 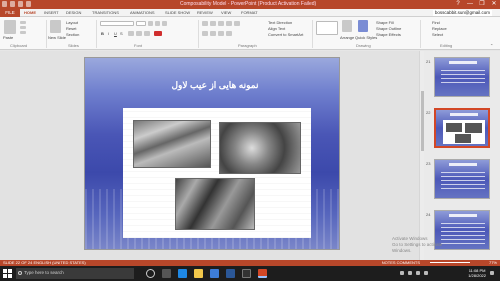 What do you see at coordinates (121, 33) in the screenshot?
I see `shadow-icon: S` at bounding box center [121, 33].